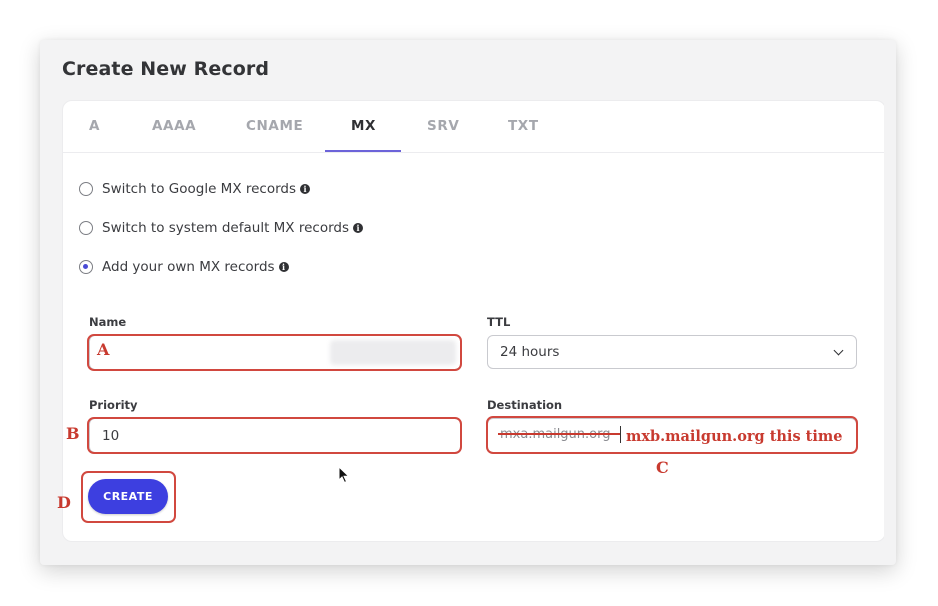  I want to click on active-tab-indicator, so click(363, 151).